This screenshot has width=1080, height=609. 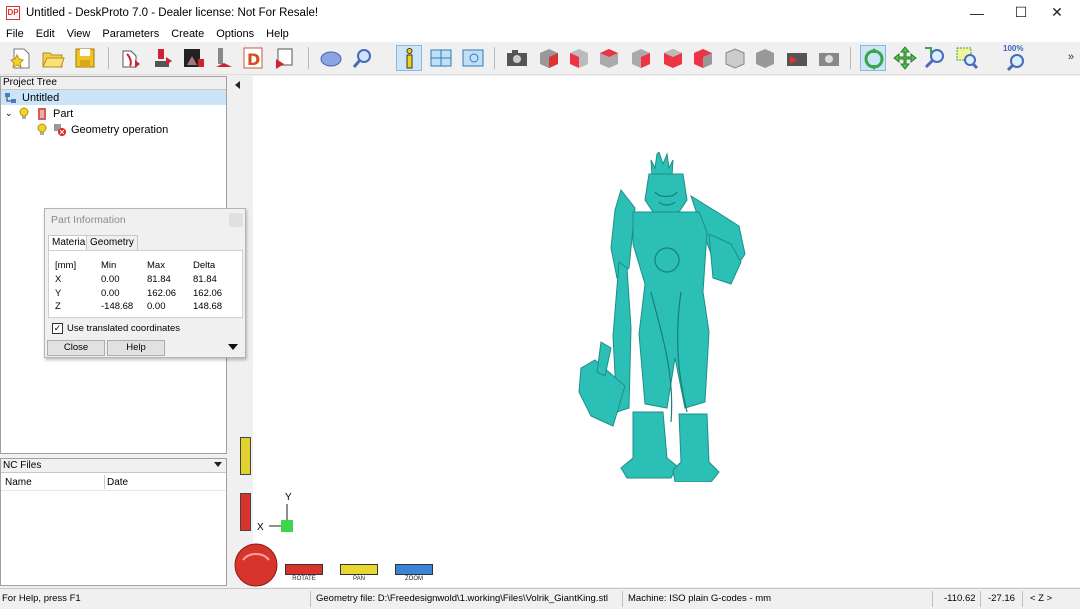 What do you see at coordinates (414, 579) in the screenshot?
I see `zoom-control-label: ZOOM` at bounding box center [414, 579].